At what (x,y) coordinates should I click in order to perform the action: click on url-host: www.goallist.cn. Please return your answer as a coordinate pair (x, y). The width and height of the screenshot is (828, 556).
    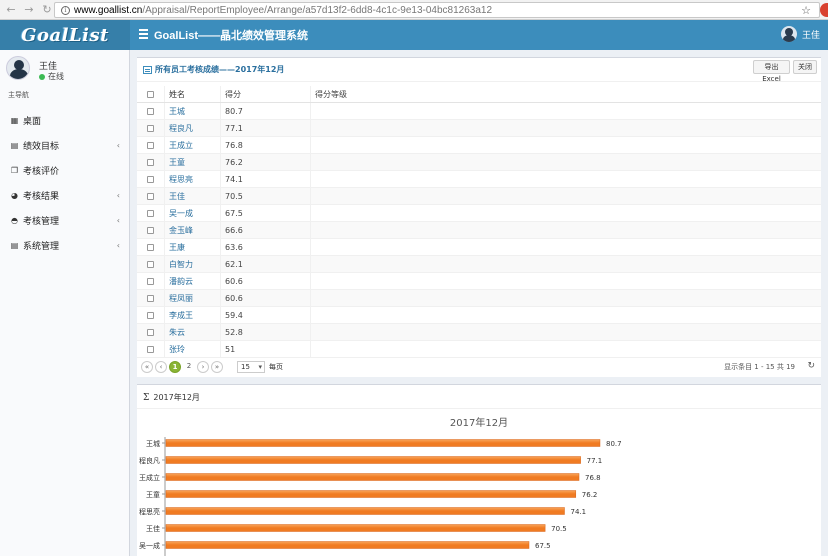
    Looking at the image, I should click on (108, 10).